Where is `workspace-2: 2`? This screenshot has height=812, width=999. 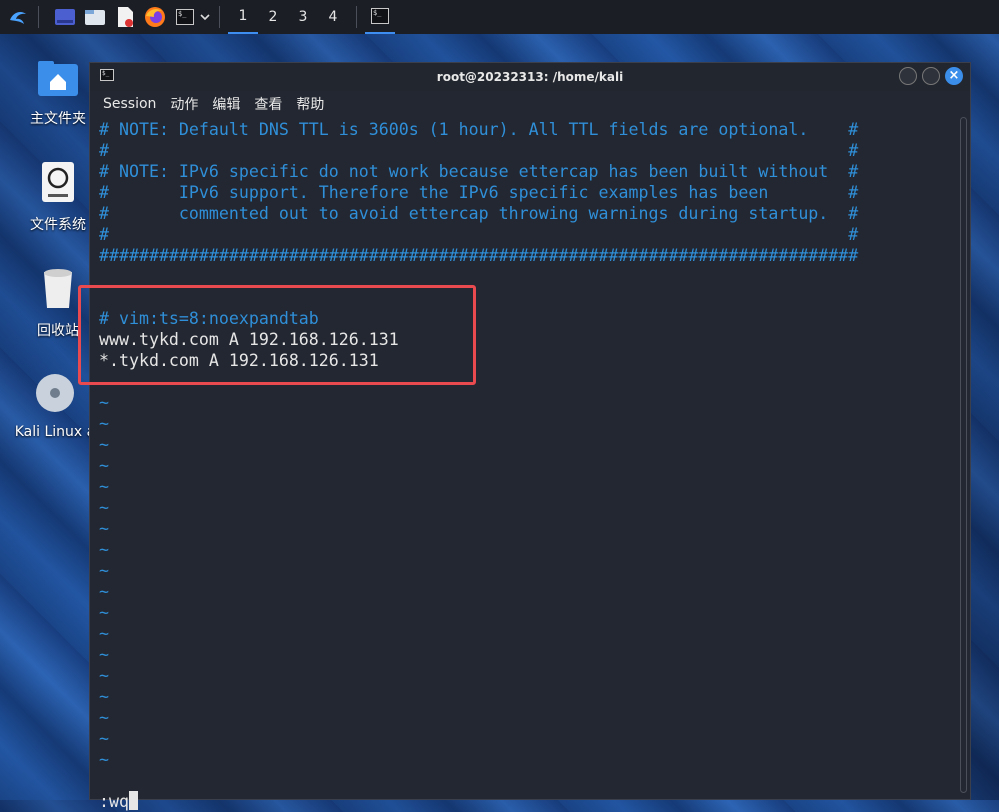 workspace-2: 2 is located at coordinates (273, 17).